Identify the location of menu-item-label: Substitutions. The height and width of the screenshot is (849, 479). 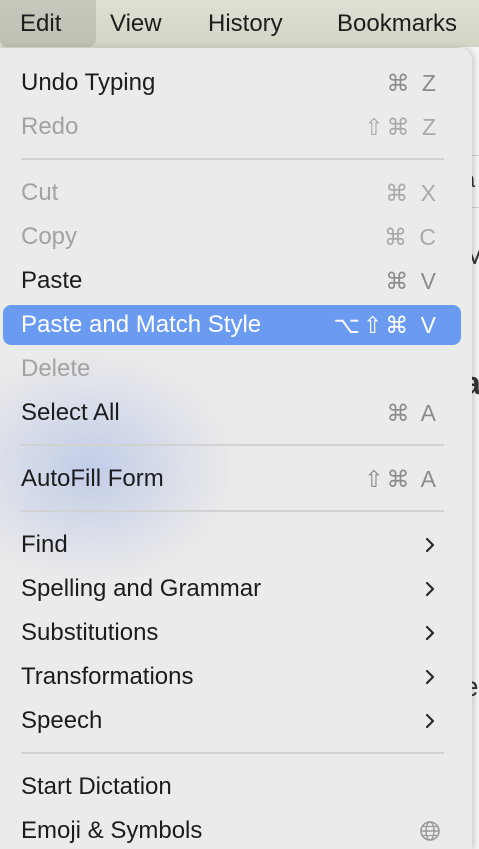
(90, 632).